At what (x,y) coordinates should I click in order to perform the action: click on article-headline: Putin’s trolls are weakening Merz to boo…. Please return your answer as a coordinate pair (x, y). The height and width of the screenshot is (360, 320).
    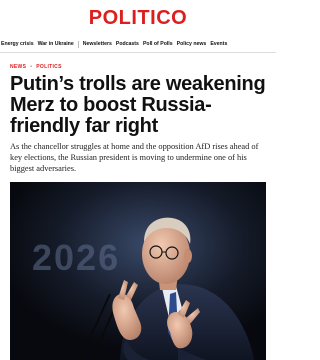
    Looking at the image, I should click on (138, 105).